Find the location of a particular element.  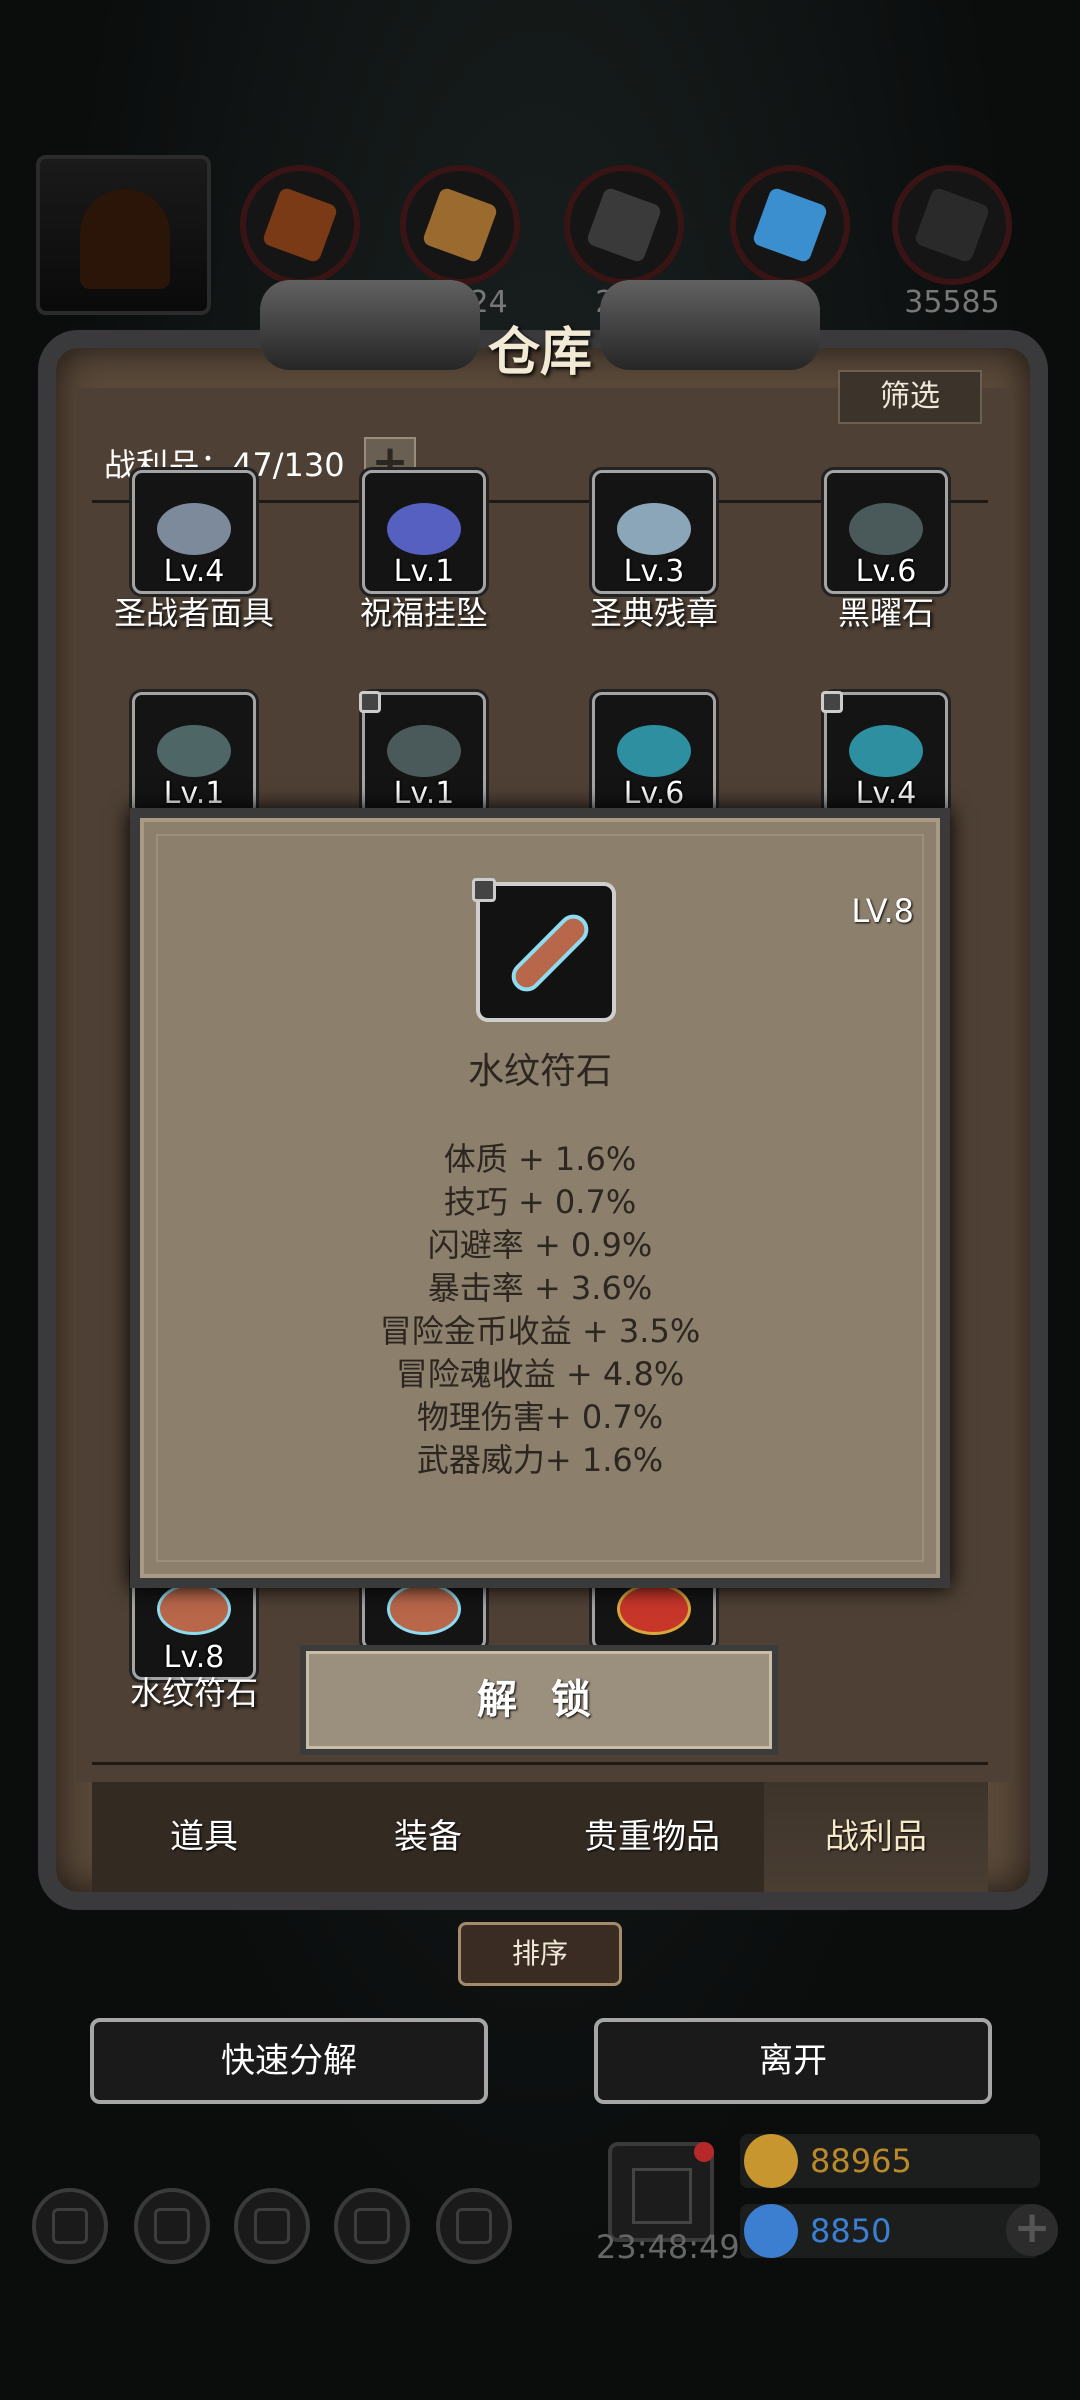

shop-icon is located at coordinates (474, 2226).